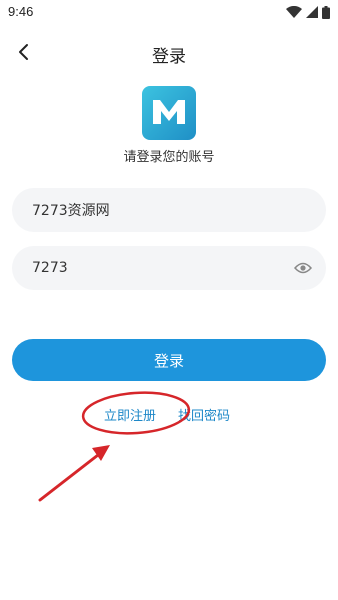 Image resolution: width=338 pixels, height=600 pixels. Describe the element at coordinates (312, 12) in the screenshot. I see `signal-icon` at that location.